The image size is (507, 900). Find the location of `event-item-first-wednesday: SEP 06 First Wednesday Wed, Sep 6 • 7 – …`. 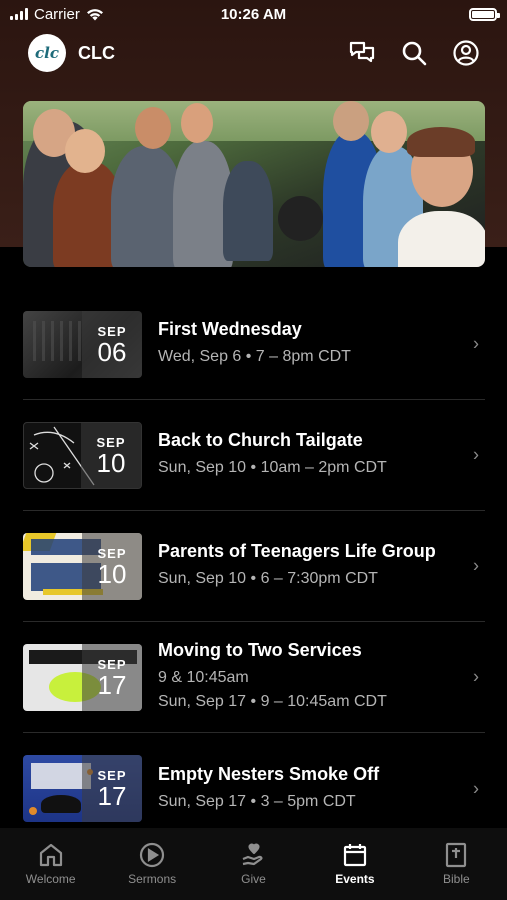

event-item-first-wednesday: SEP 06 First Wednesday Wed, Sep 6 • 7 – … is located at coordinates (254, 344).